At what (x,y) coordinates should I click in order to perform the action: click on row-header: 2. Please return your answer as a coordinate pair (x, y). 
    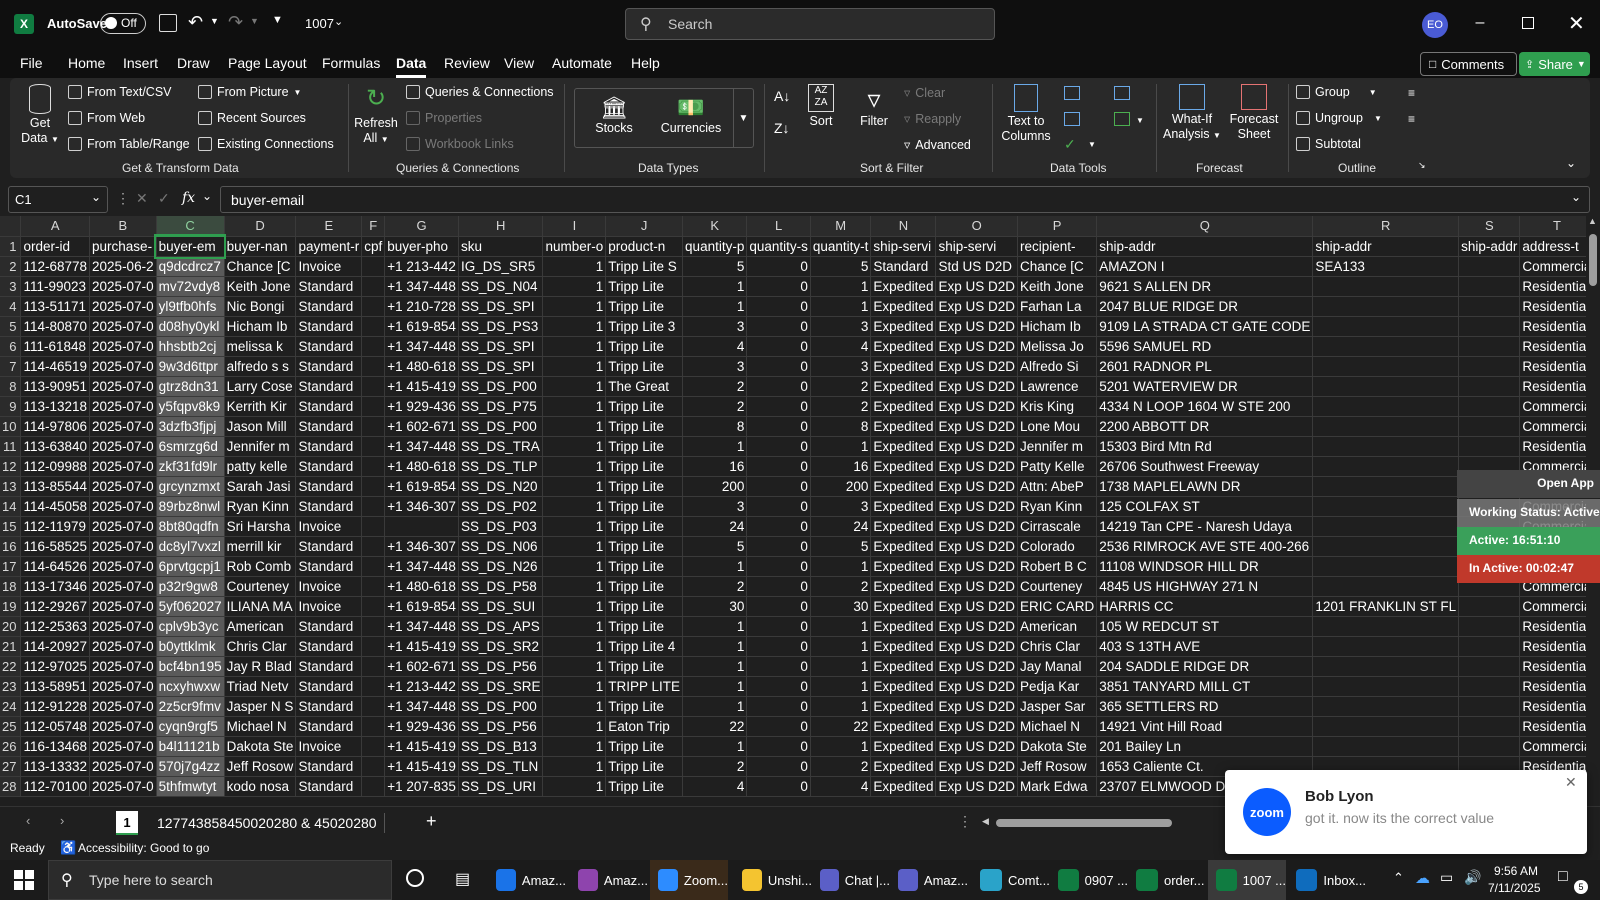
    Looking at the image, I should click on (11, 266).